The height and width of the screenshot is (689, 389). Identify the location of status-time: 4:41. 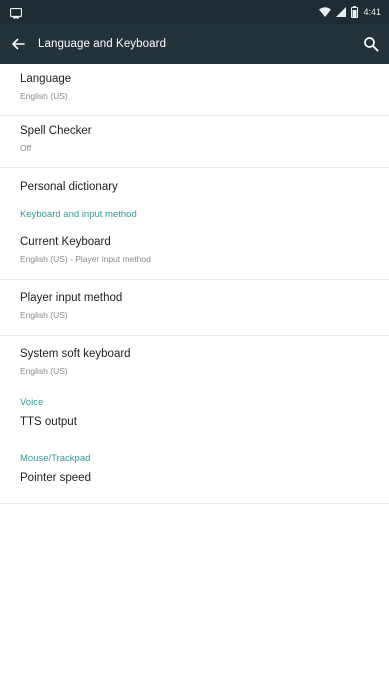
(372, 12).